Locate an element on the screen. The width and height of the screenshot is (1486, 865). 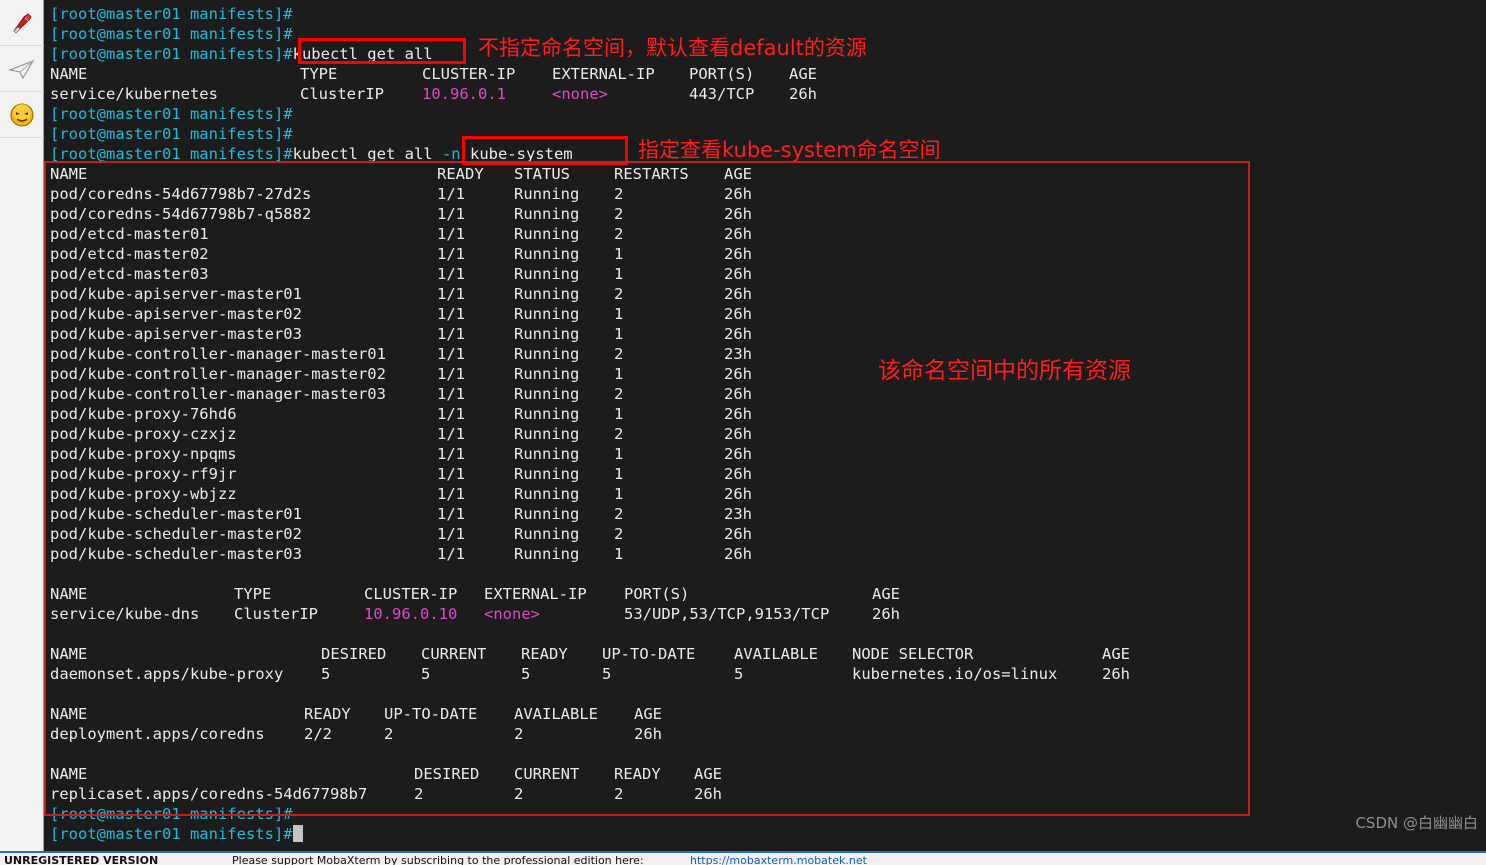
pod-name: pod/kube-apiserver-master01 is located at coordinates (176, 294).